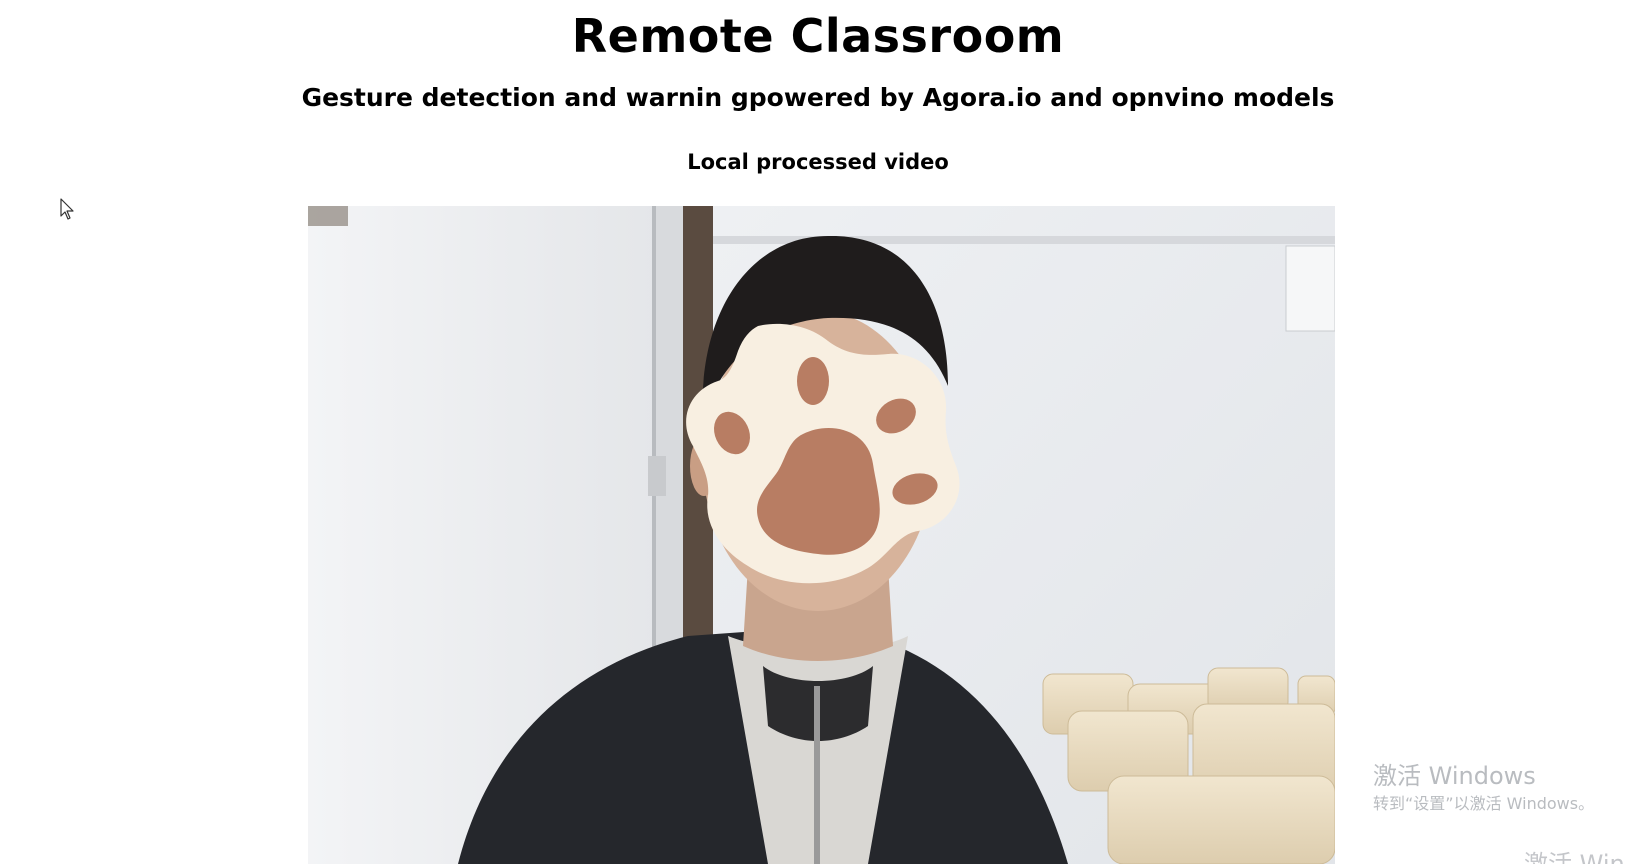 Image resolution: width=1636 pixels, height=864 pixels. I want to click on watermark-title: 激活 Windows, so click(1454, 776).